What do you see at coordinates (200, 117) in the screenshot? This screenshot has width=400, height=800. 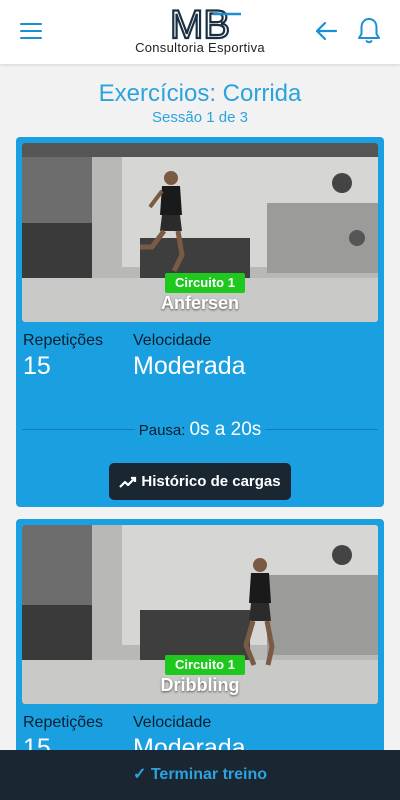 I see `session-indicator: Sessão 1 de 3` at bounding box center [200, 117].